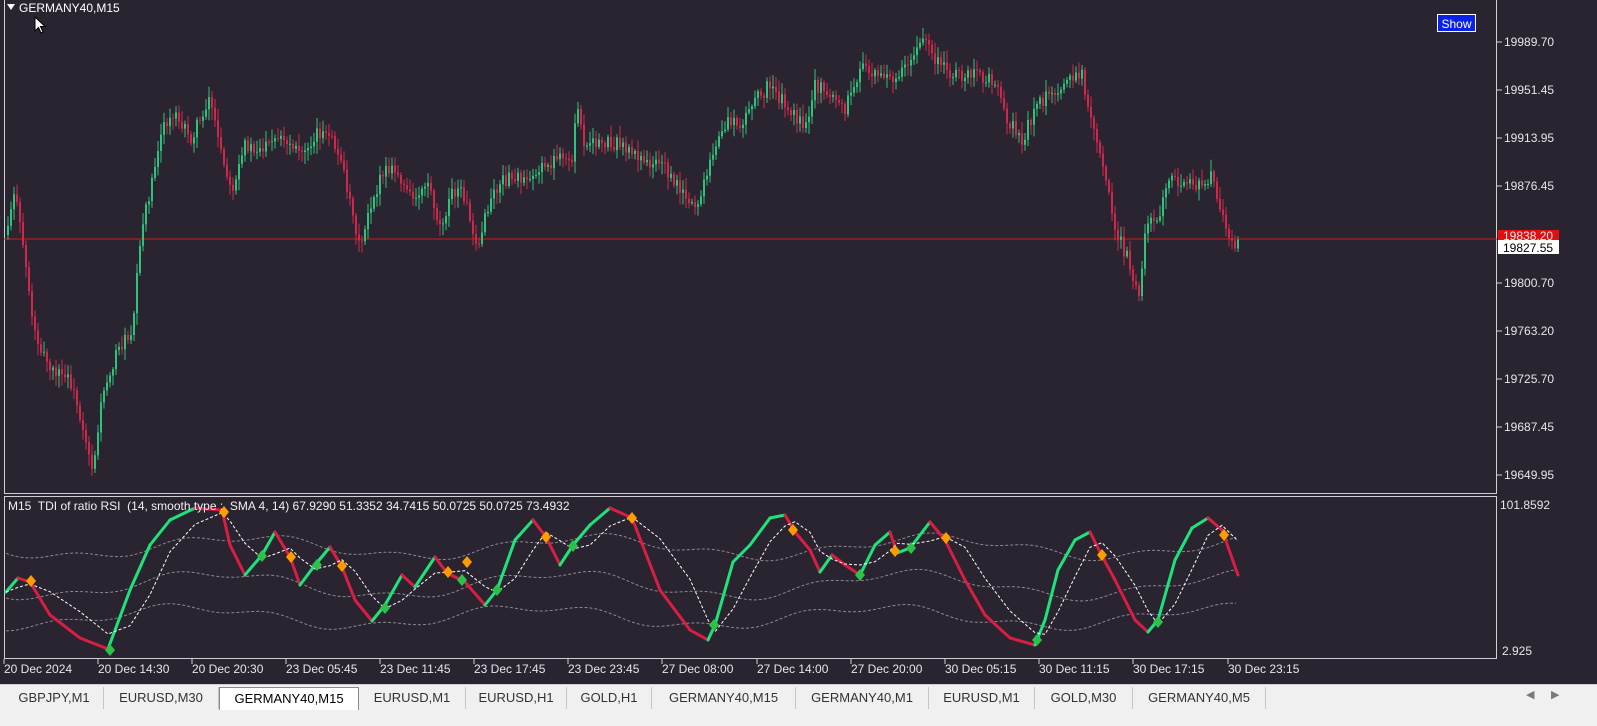 Image resolution: width=1597 pixels, height=726 pixels. I want to click on chart-tab-gold-h1: GOLD,H1, so click(609, 698).